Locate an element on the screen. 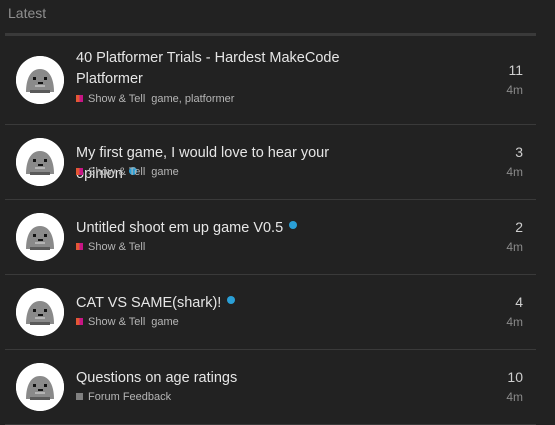 The width and height of the screenshot is (555, 425). topic-title: Questions on age ratings is located at coordinates (226, 378).